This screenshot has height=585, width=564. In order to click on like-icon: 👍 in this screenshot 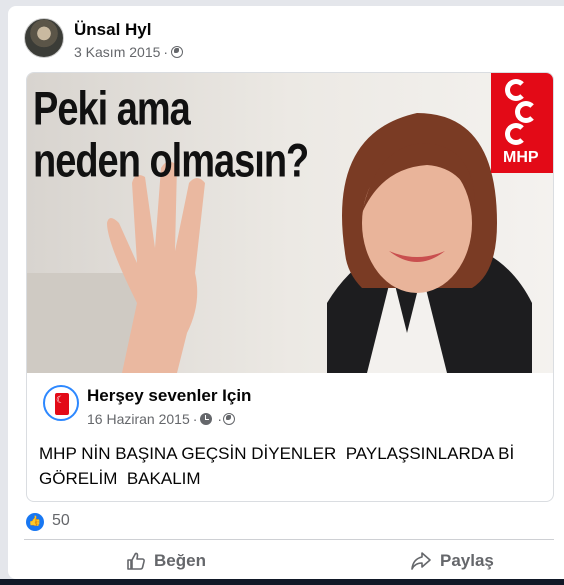, I will do `click(35, 522)`.